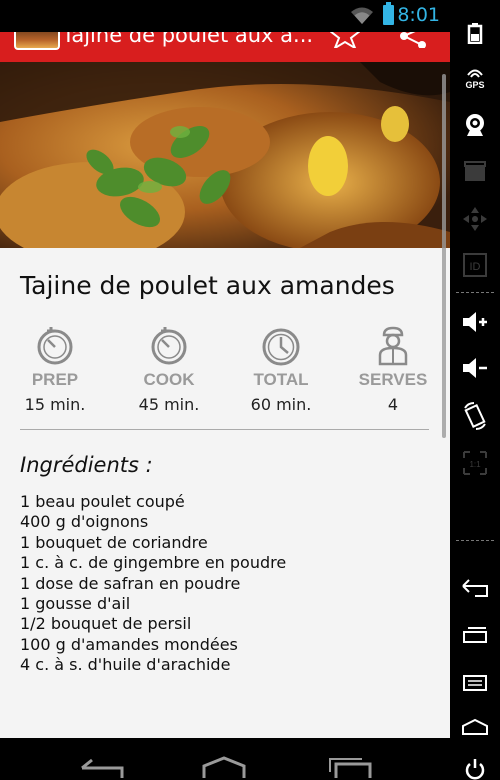  I want to click on id-label: ID, so click(475, 267).